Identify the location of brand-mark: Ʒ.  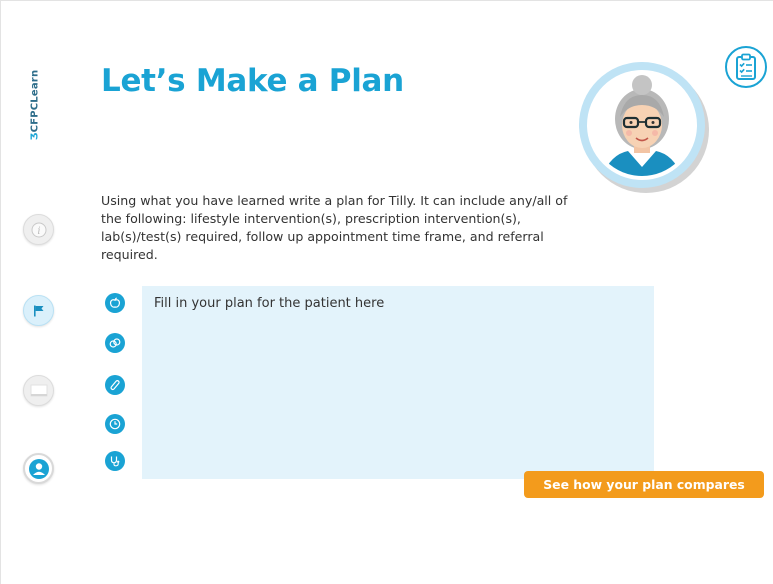
(35, 136).